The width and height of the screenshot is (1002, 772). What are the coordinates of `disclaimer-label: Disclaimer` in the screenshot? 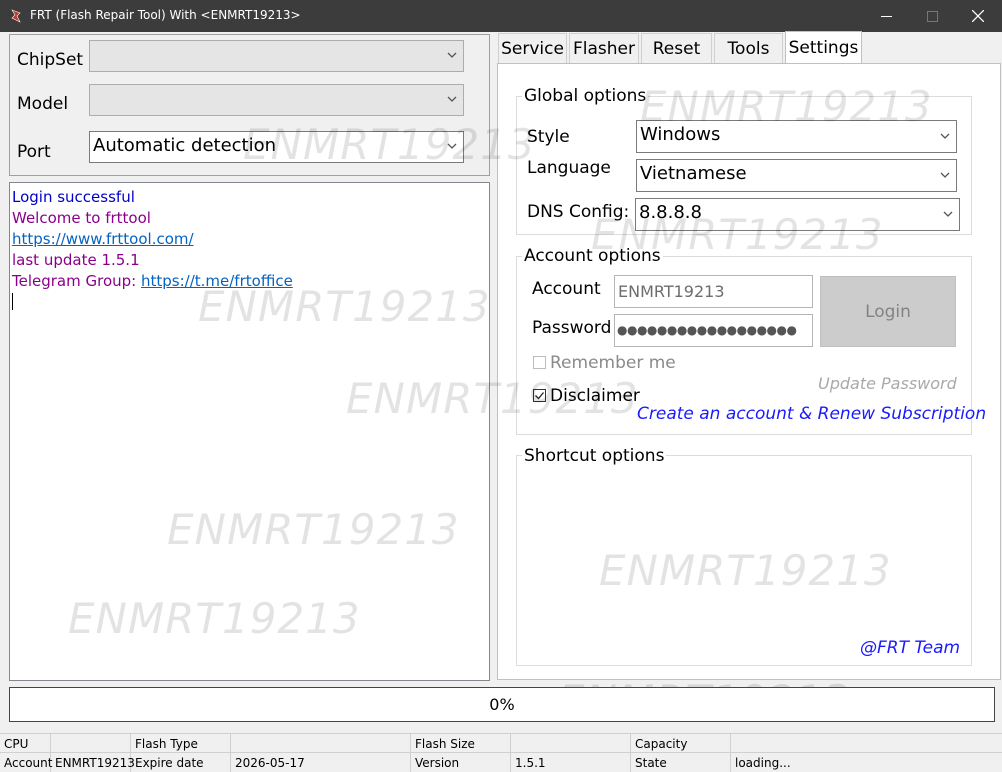 It's located at (595, 396).